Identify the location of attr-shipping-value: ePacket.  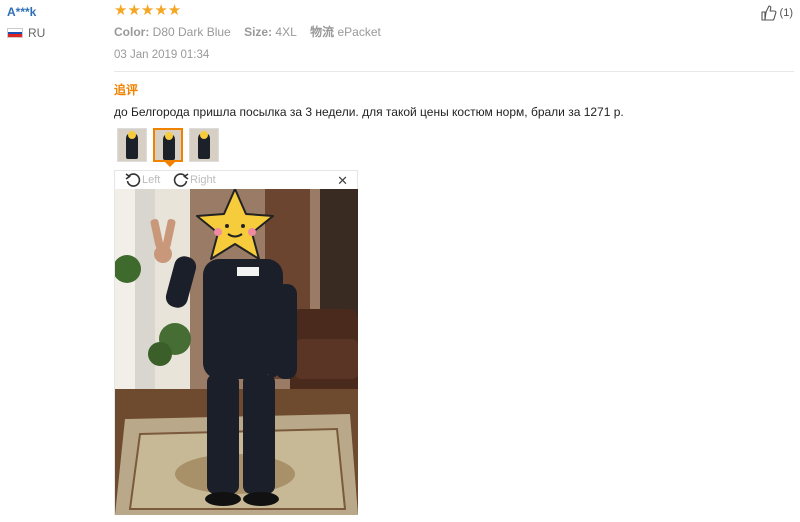
(359, 32).